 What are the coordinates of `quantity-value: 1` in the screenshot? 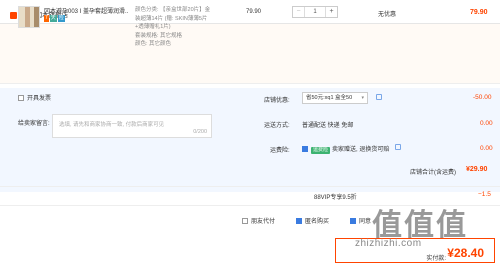 It's located at (315, 12).